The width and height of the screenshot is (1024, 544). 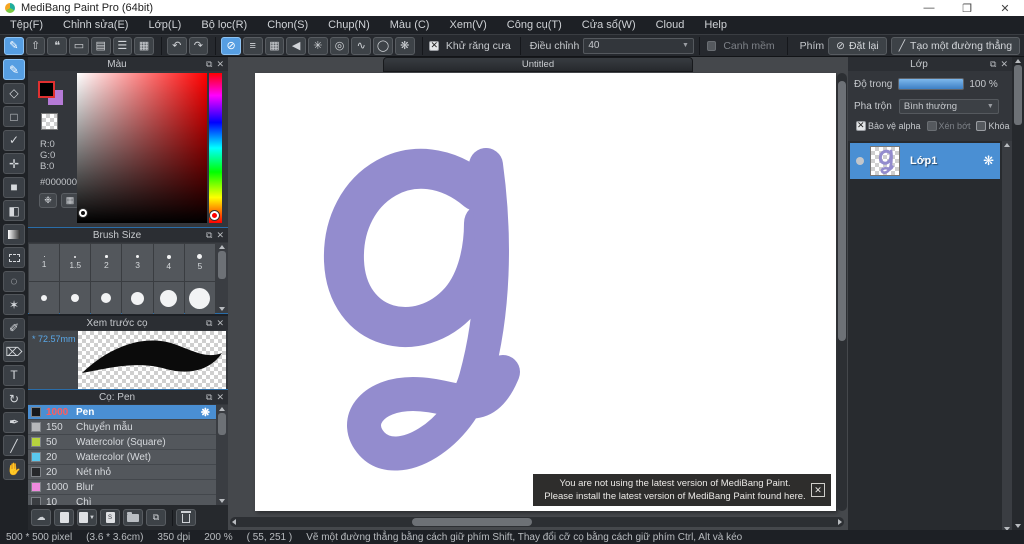 What do you see at coordinates (64, 517) in the screenshot?
I see `new-brush-icon` at bounding box center [64, 517].